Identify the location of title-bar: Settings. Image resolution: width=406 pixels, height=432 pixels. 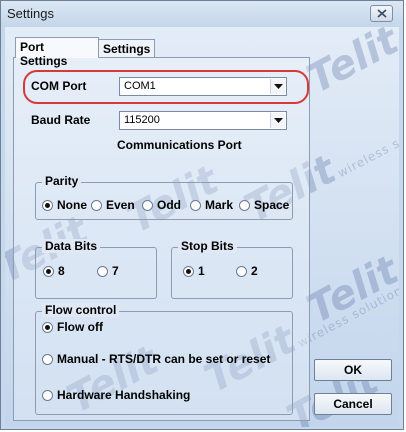
(202, 14).